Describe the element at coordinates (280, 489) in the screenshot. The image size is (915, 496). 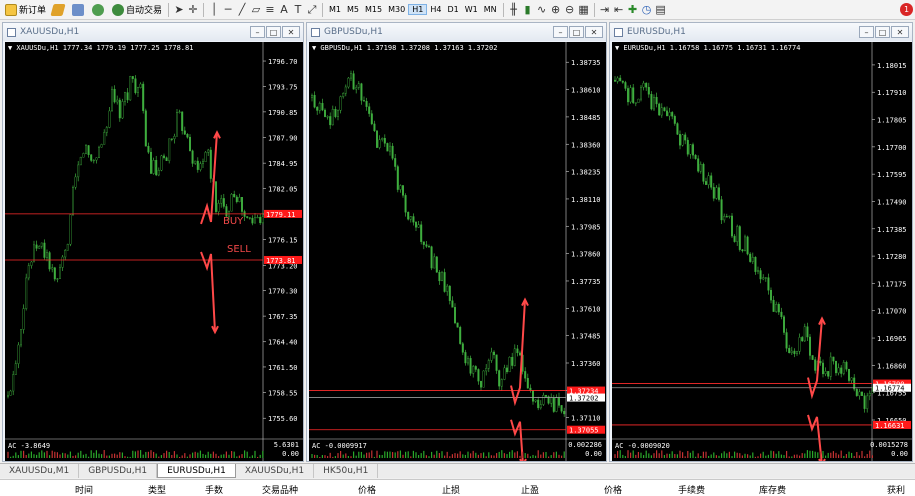
I see `terminal-column-header: 交易品种` at that location.